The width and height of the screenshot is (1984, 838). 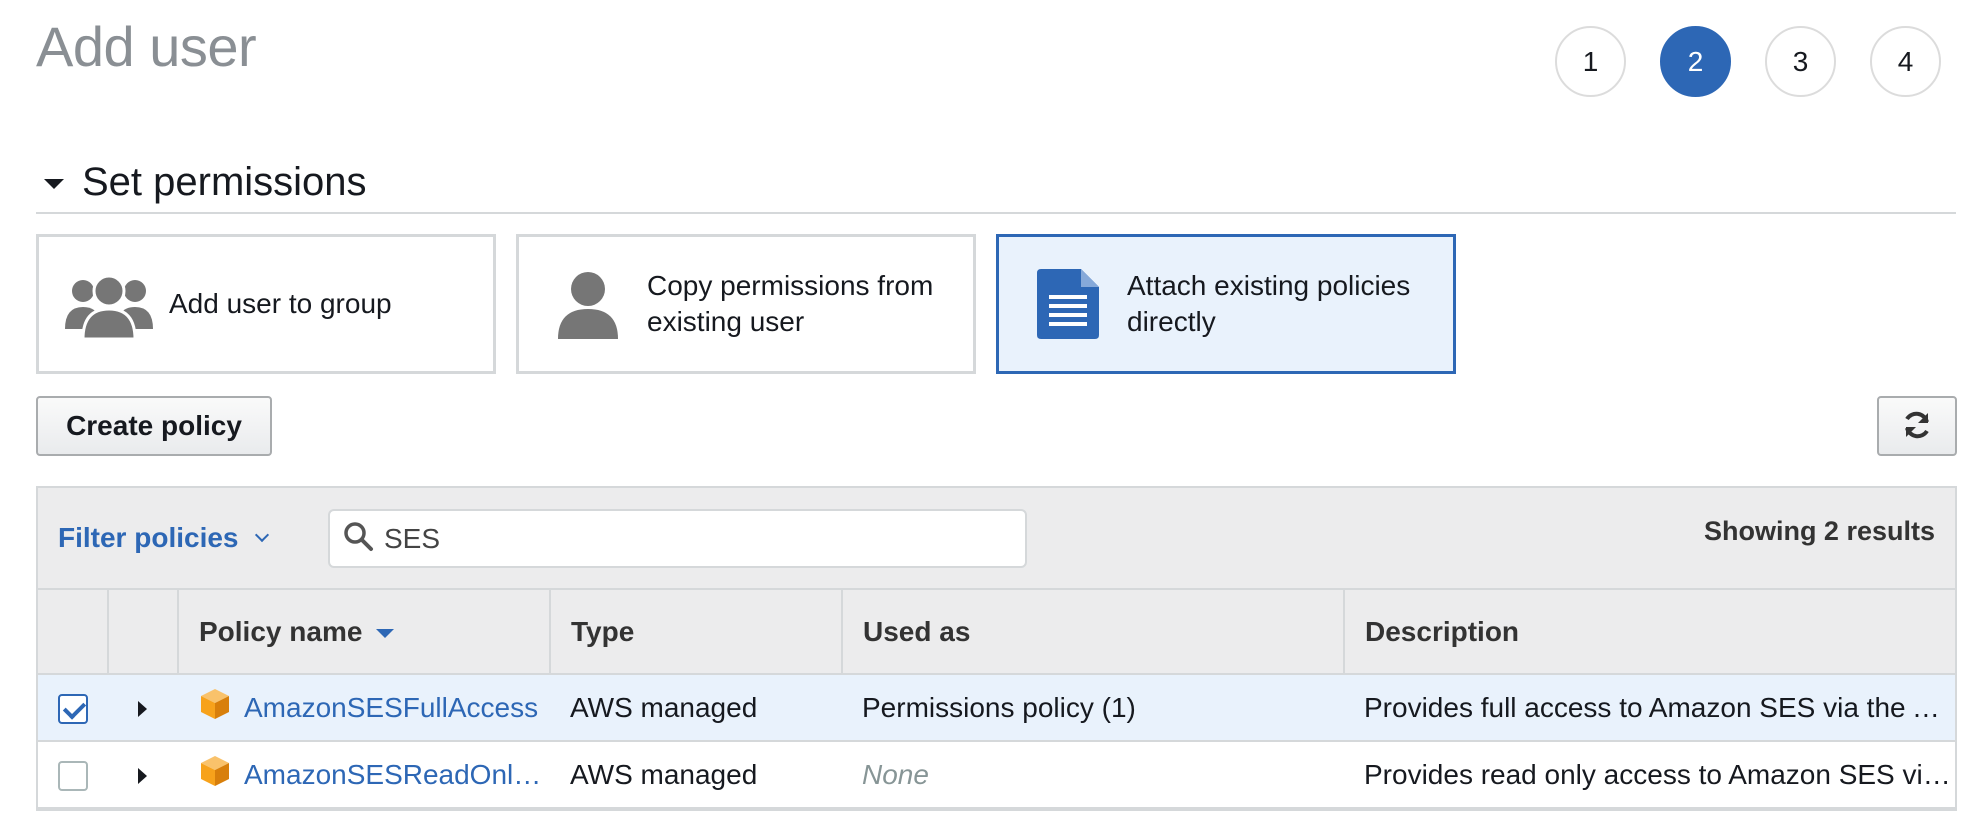 What do you see at coordinates (385, 633) in the screenshot?
I see `sort-desc-icon` at bounding box center [385, 633].